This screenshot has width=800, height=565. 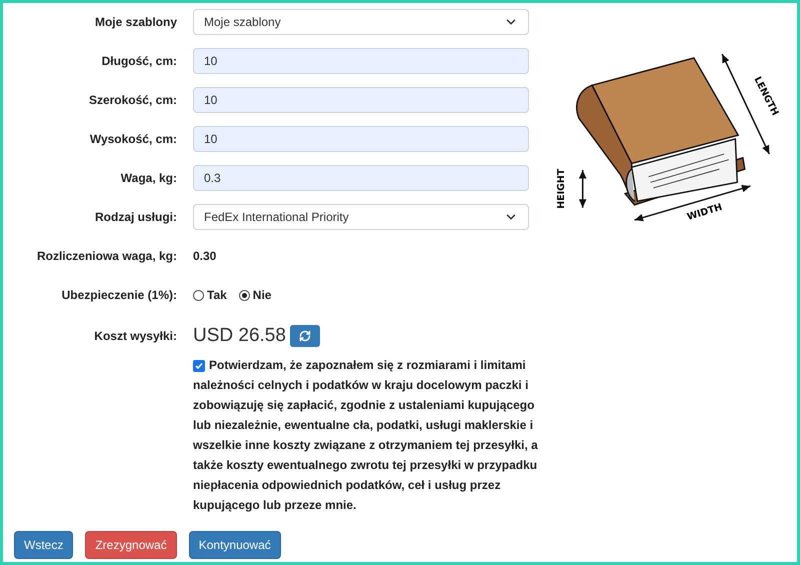 What do you see at coordinates (234, 545) in the screenshot?
I see `action-button: Kontynuować` at bounding box center [234, 545].